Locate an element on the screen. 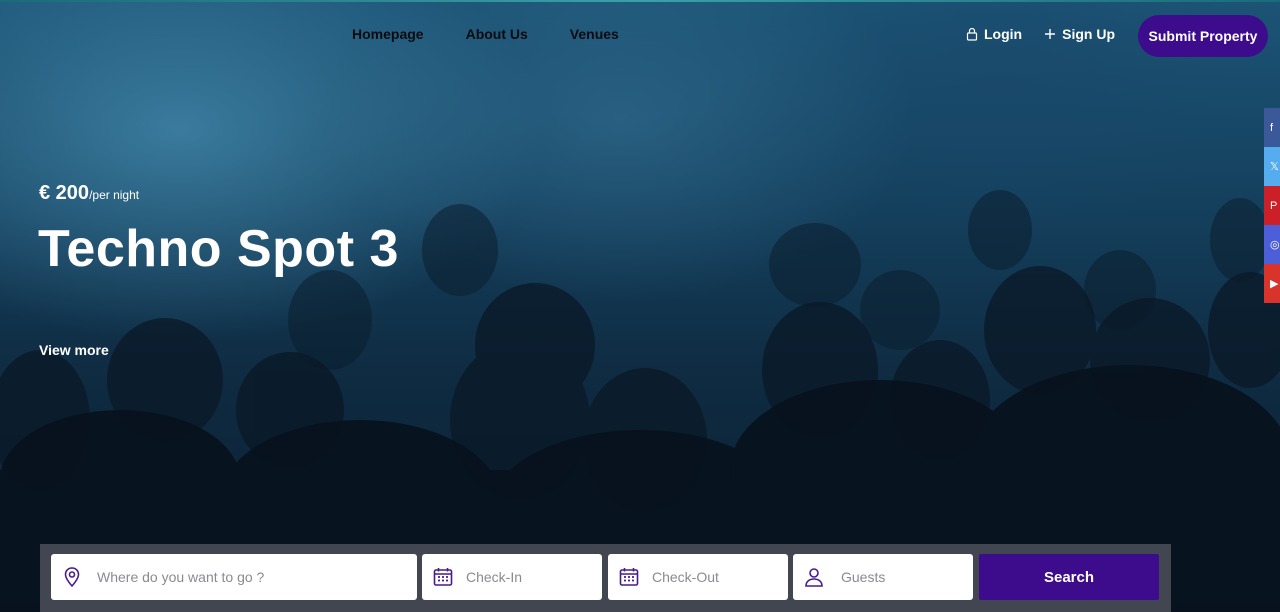 This screenshot has width=1280, height=612. login-label: Login is located at coordinates (1003, 34).